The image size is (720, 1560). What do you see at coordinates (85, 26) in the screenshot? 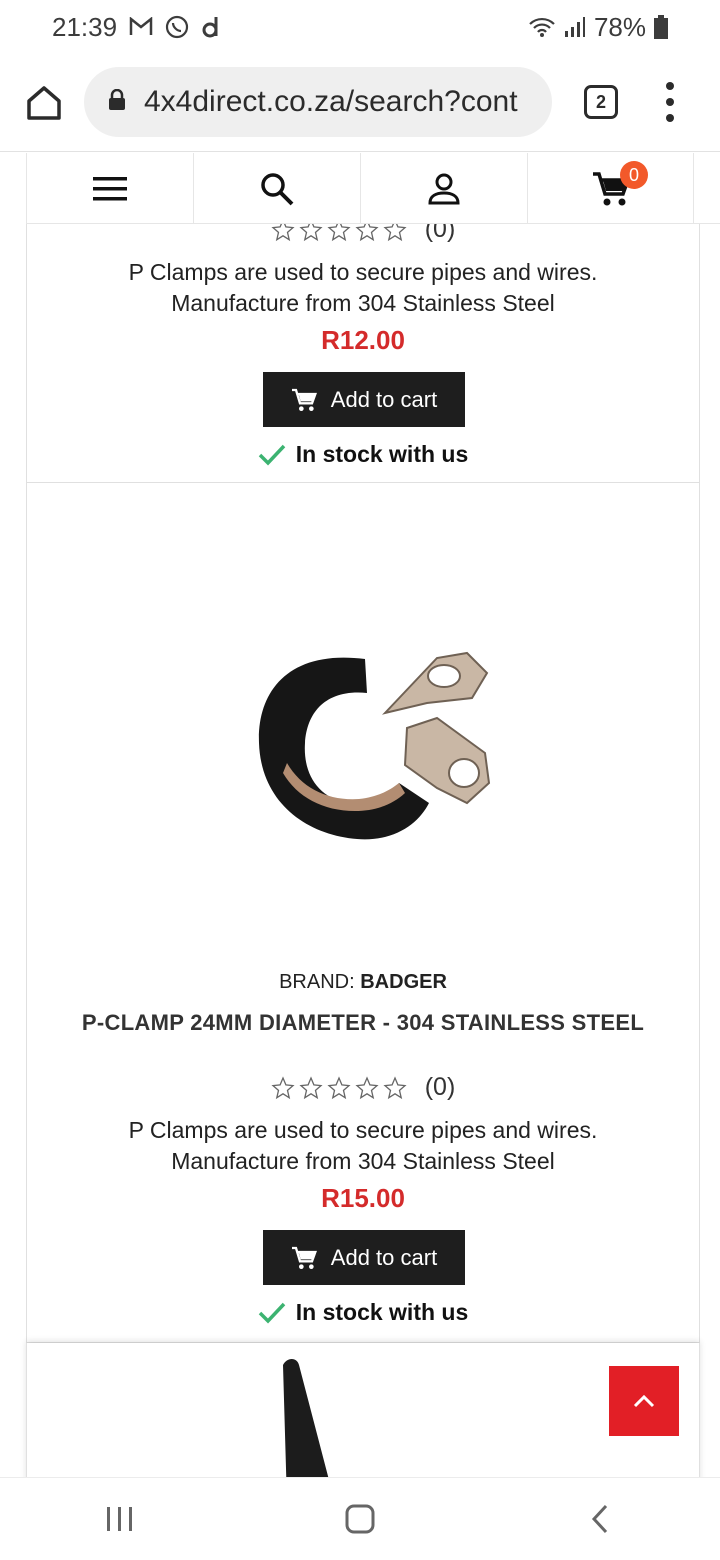
I see `status-time: 21:39` at bounding box center [85, 26].